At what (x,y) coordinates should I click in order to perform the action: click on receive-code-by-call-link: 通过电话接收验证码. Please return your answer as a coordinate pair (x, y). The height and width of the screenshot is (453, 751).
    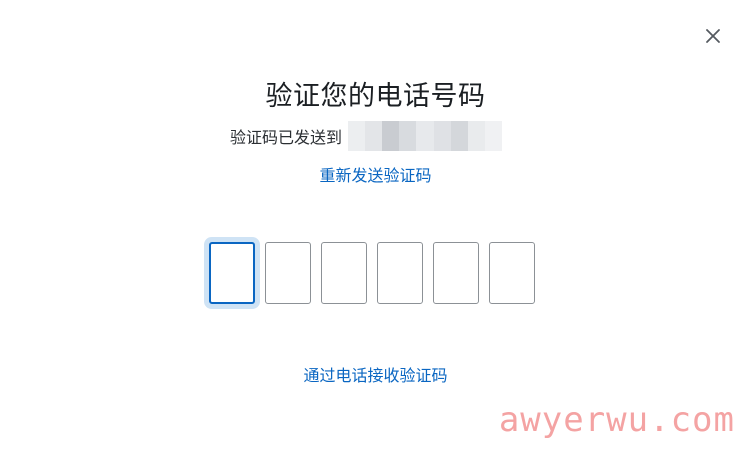
    Looking at the image, I should click on (375, 376).